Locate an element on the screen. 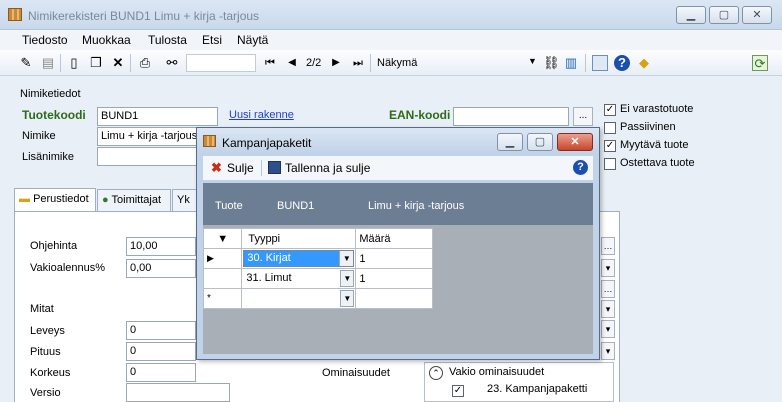  current-row-indicator: ▶ is located at coordinates (222, 258).